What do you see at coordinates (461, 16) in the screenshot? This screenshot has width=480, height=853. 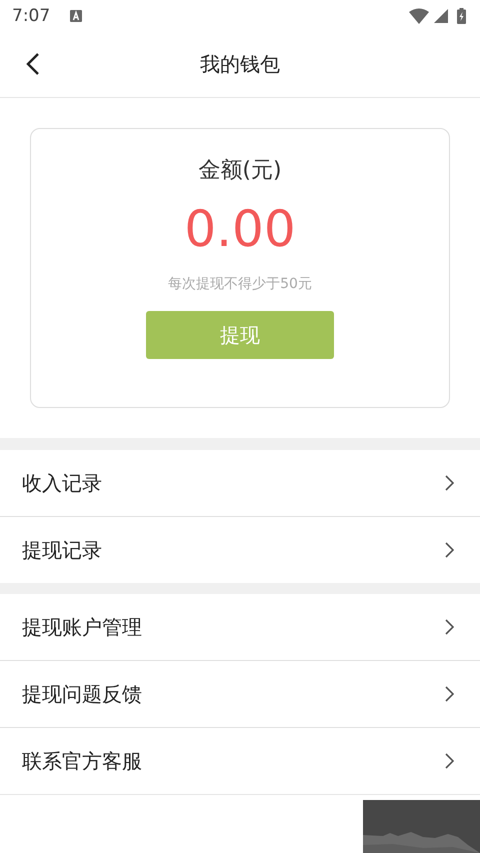 I see `battery-icon` at bounding box center [461, 16].